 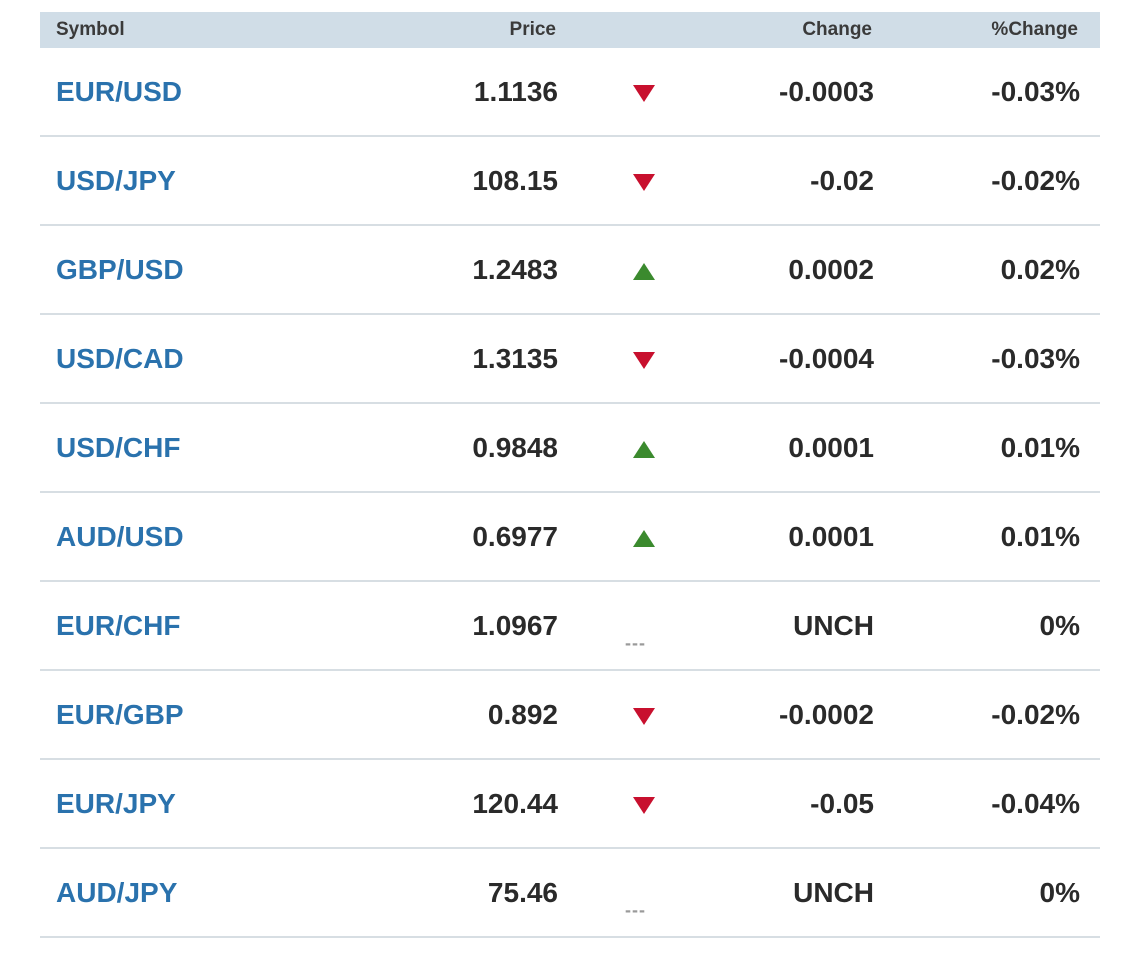 What do you see at coordinates (570, 893) in the screenshot?
I see `table-row: AUD/JPY 75.46 --- UNCH 0%` at bounding box center [570, 893].